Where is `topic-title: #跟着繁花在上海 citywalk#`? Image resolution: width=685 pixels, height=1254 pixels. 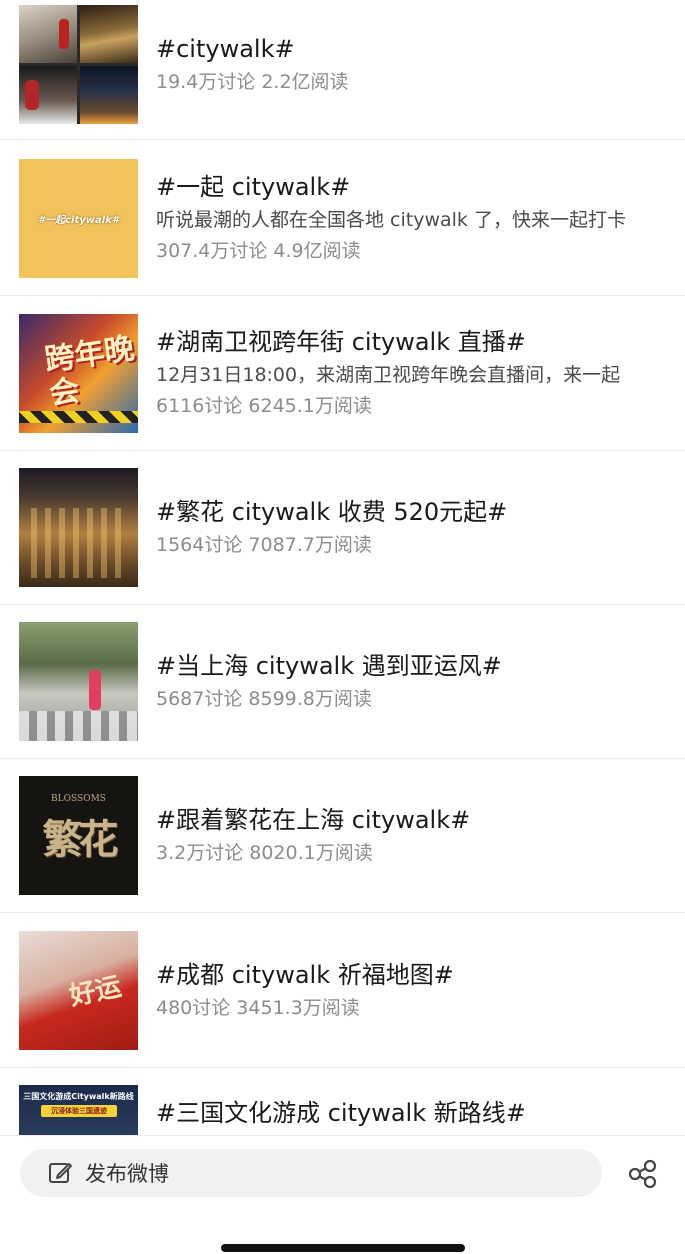 topic-title: #跟着繁花在上海 citywalk# is located at coordinates (313, 820).